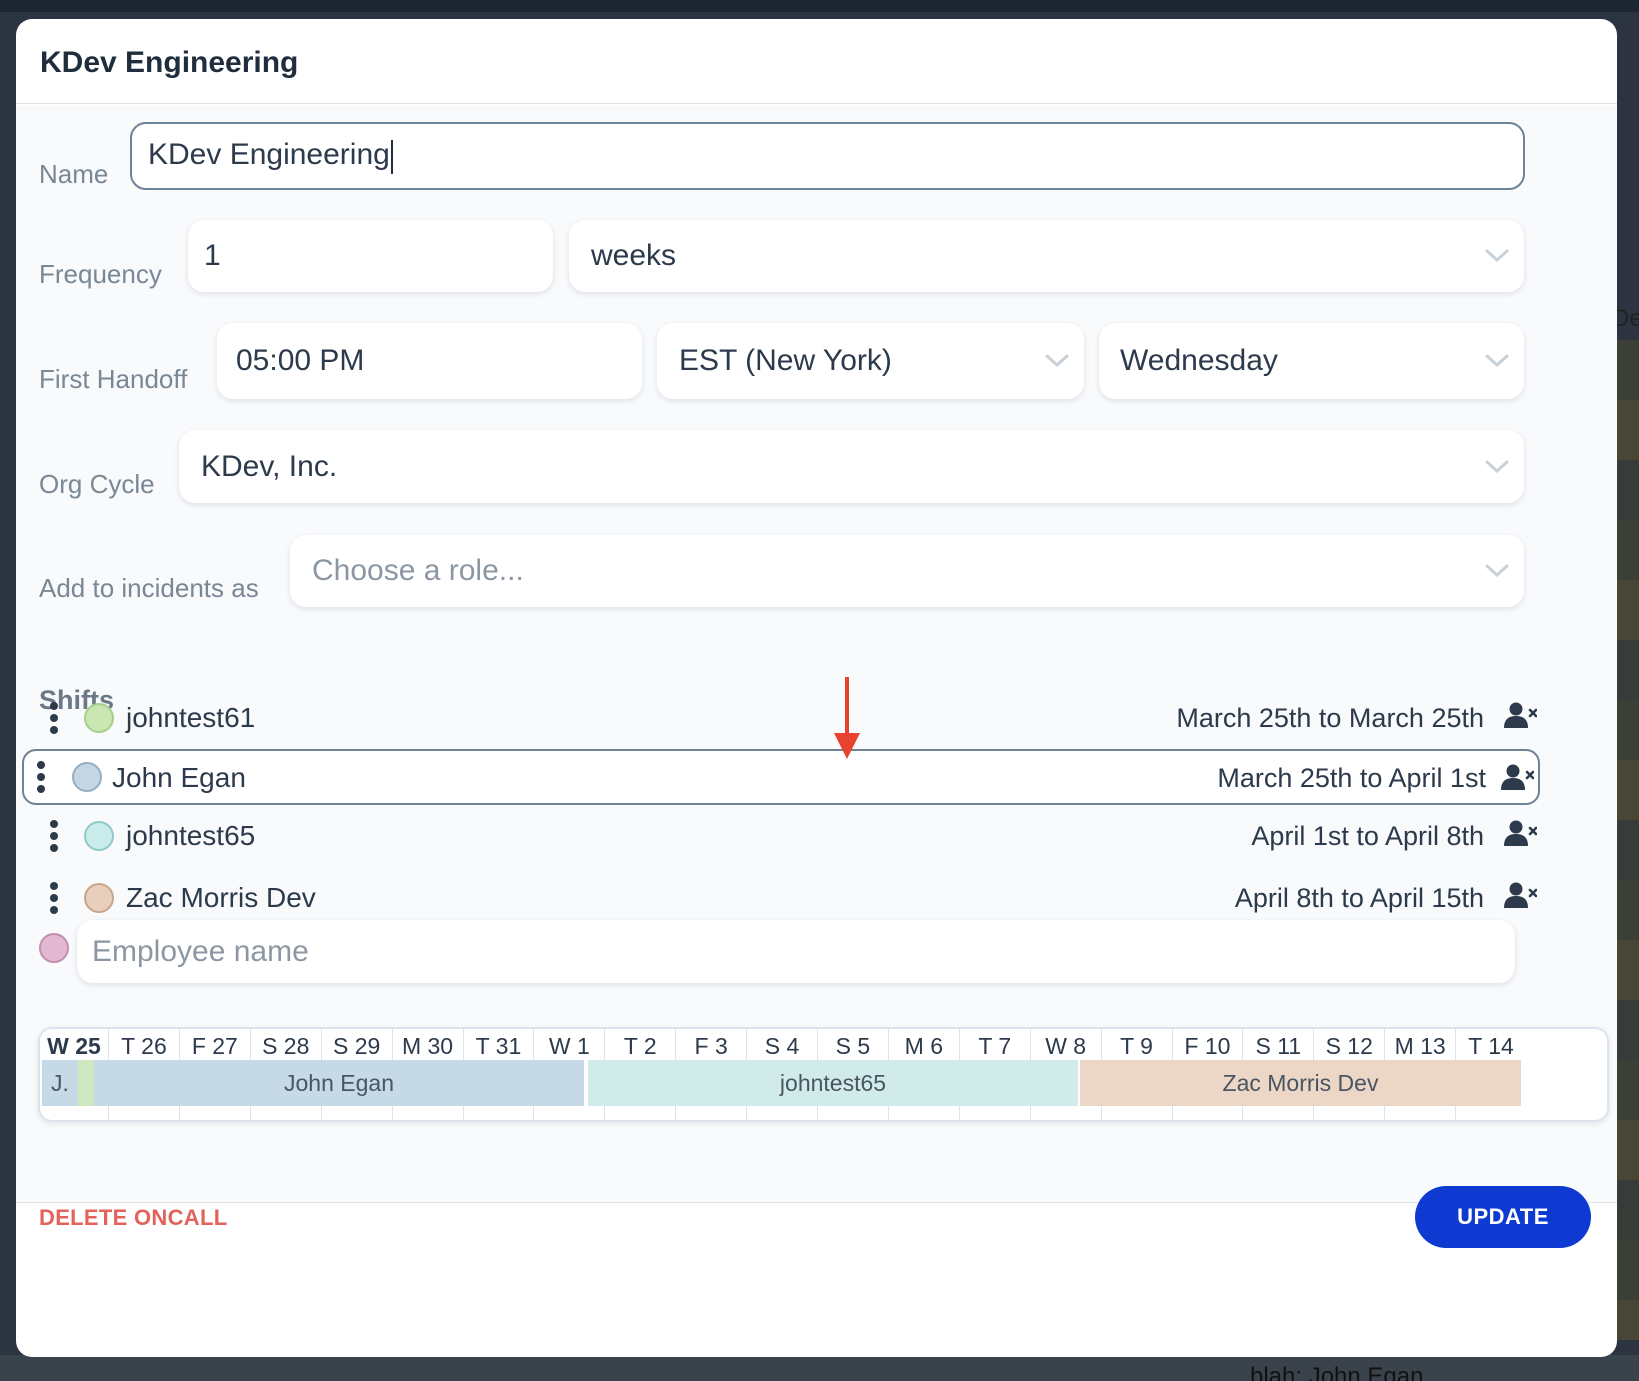 The image size is (1639, 1381). I want to click on delete-oncall-button: DELETE ONCALL, so click(133, 1218).